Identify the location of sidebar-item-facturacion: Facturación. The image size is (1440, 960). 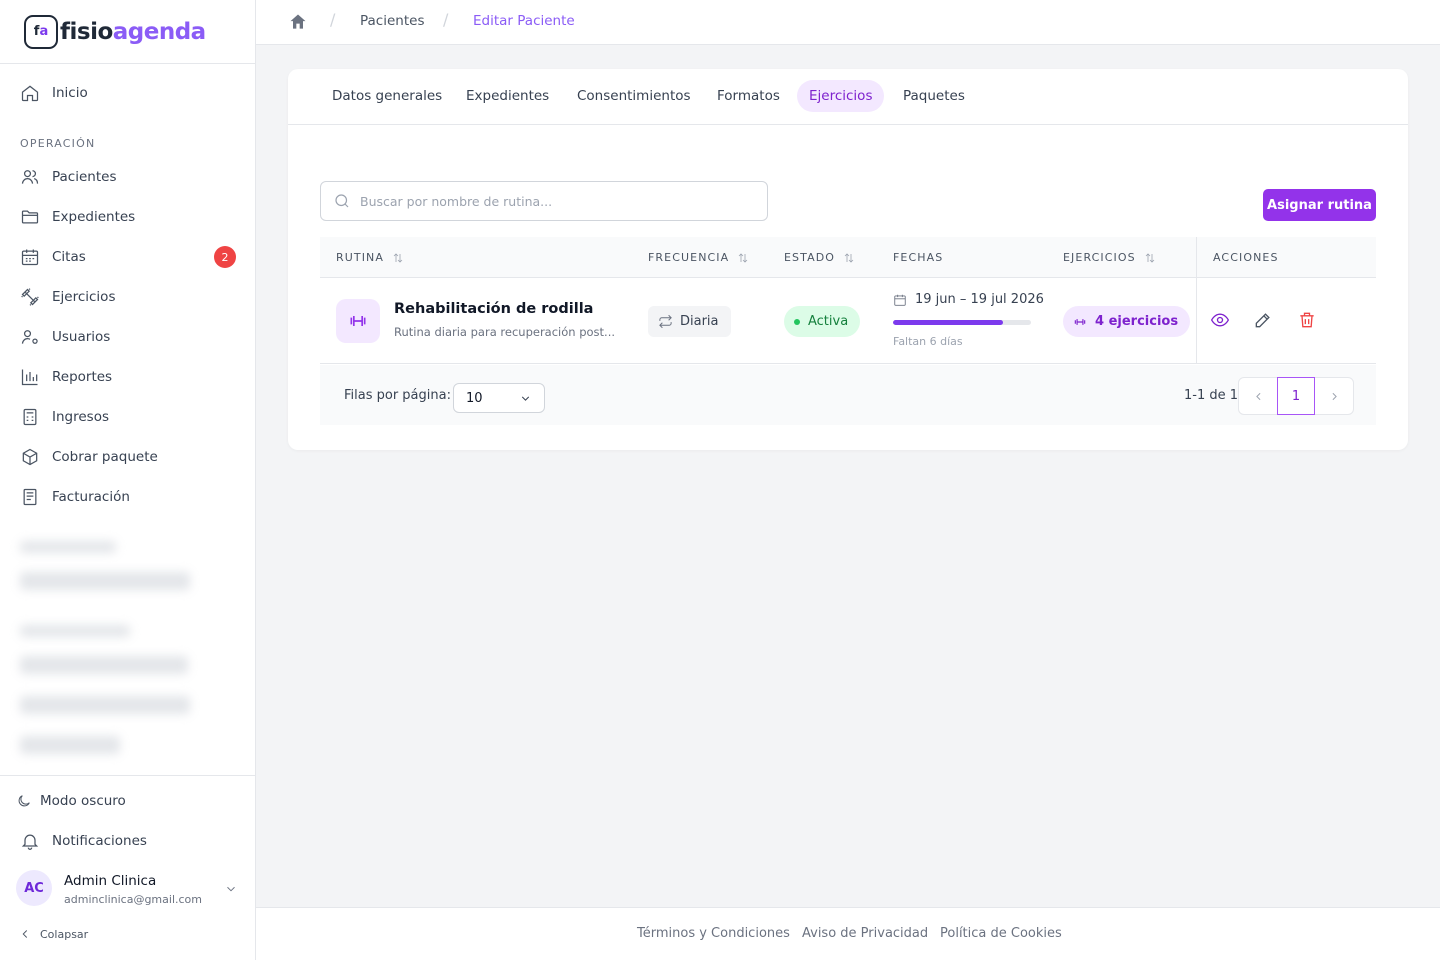
(128, 497).